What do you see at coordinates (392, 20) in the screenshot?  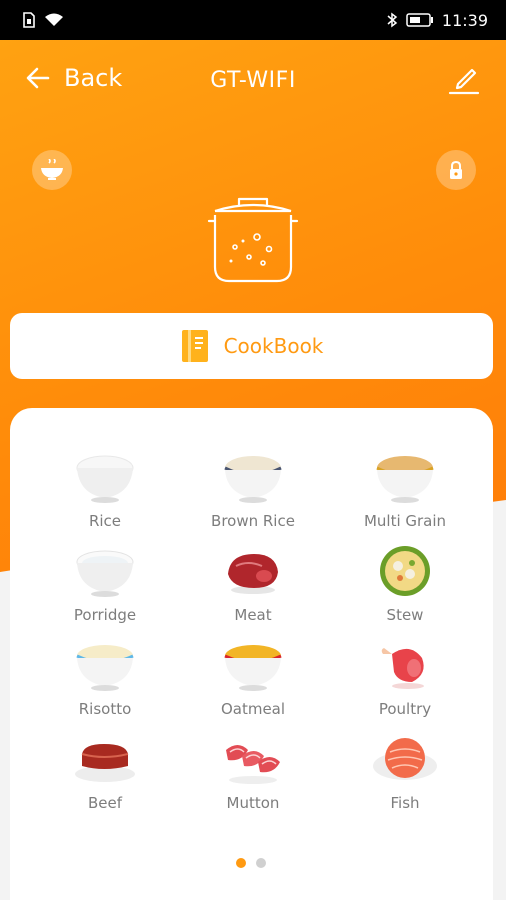 I see `bluetooth-icon` at bounding box center [392, 20].